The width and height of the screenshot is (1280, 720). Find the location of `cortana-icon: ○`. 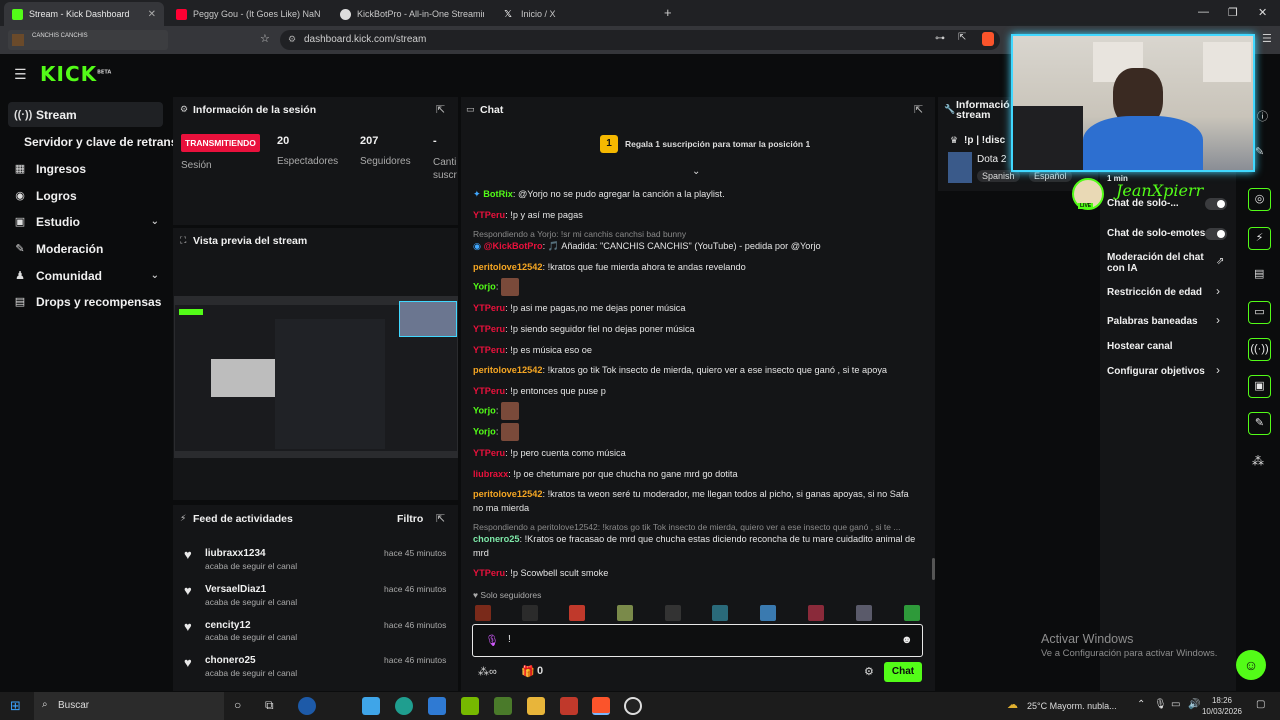

cortana-icon: ○ is located at coordinates (237, 705).